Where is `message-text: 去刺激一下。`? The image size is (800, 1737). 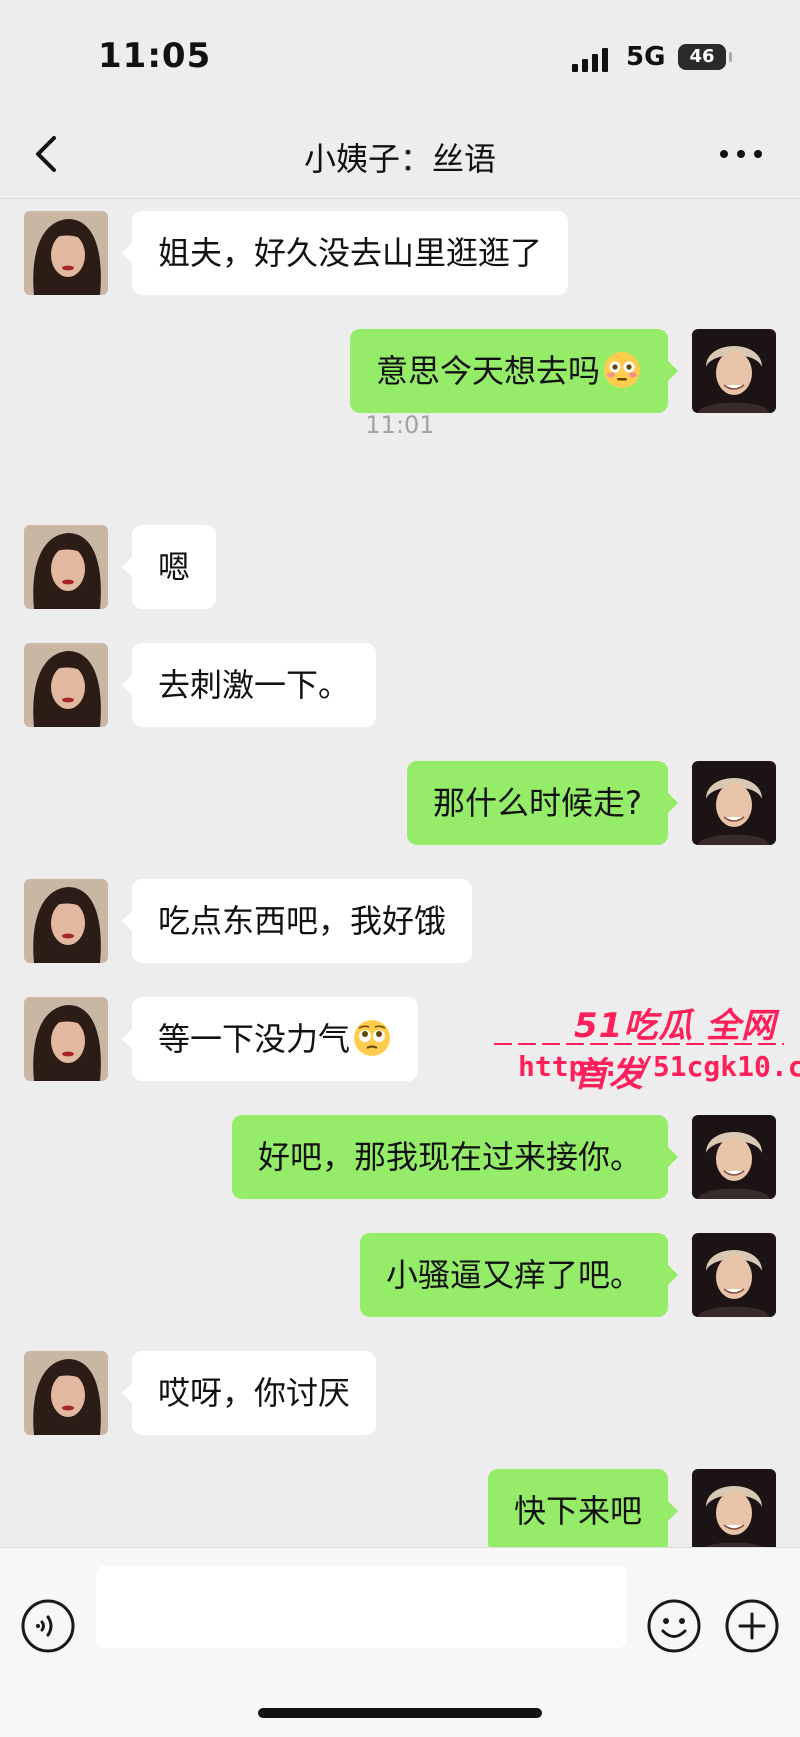 message-text: 去刺激一下。 is located at coordinates (254, 685).